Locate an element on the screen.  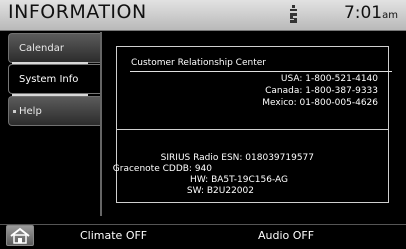
page-title: INFORMATION is located at coordinates (77, 12).